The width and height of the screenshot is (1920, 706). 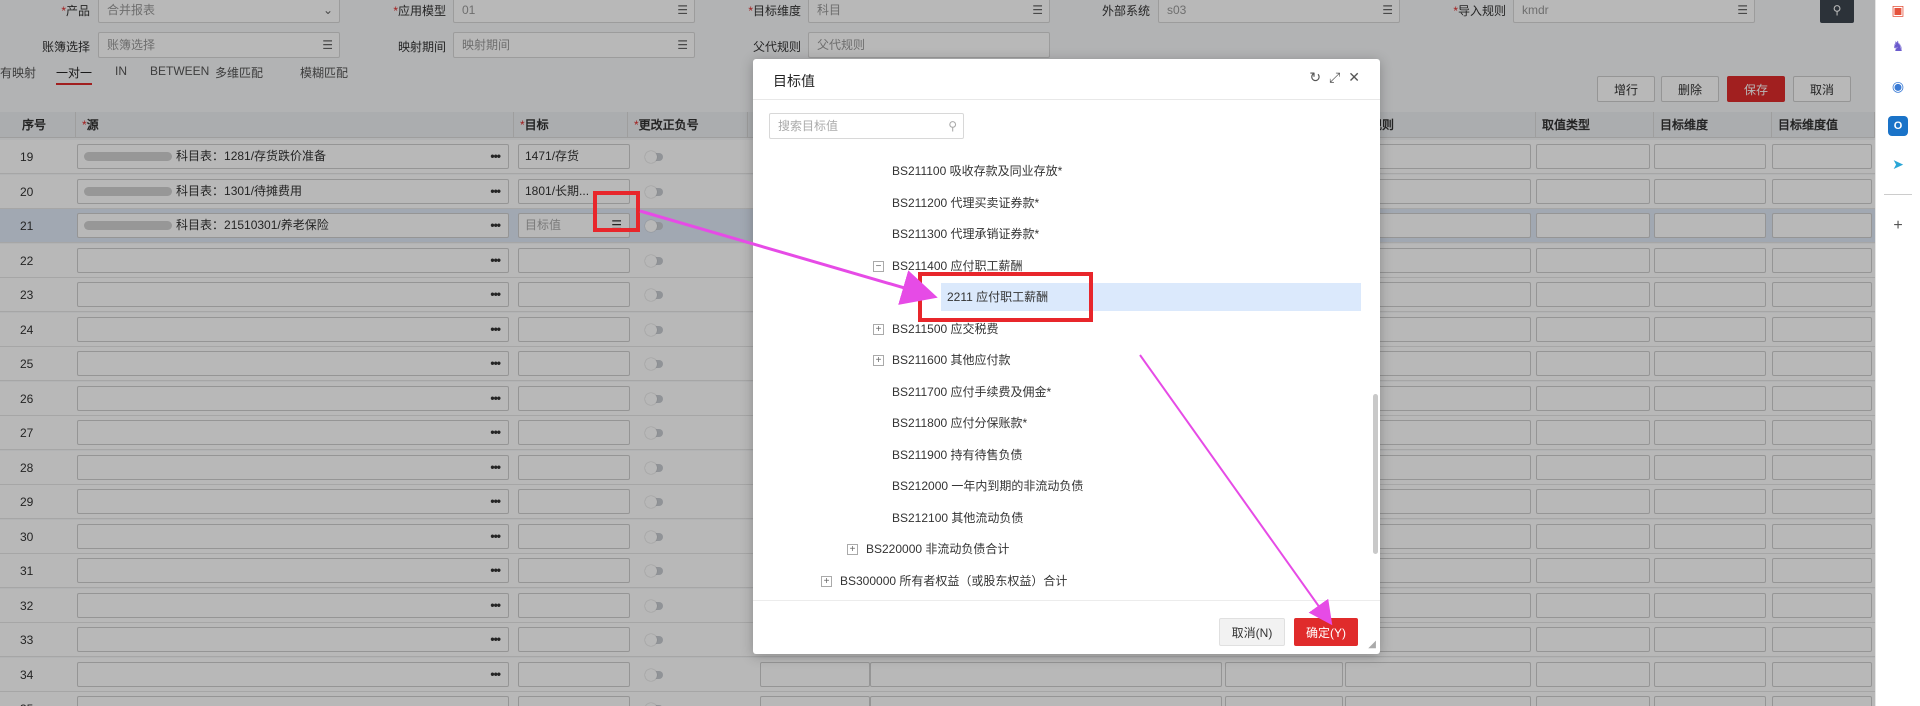 I want to click on toolbox-icon: ▣, so click(x=1898, y=10).